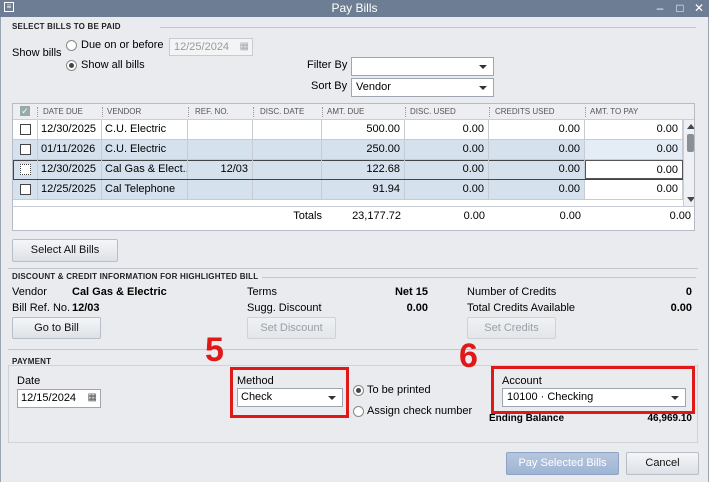 This screenshot has height=482, width=709. I want to click on assign-check-radio, so click(358, 411).